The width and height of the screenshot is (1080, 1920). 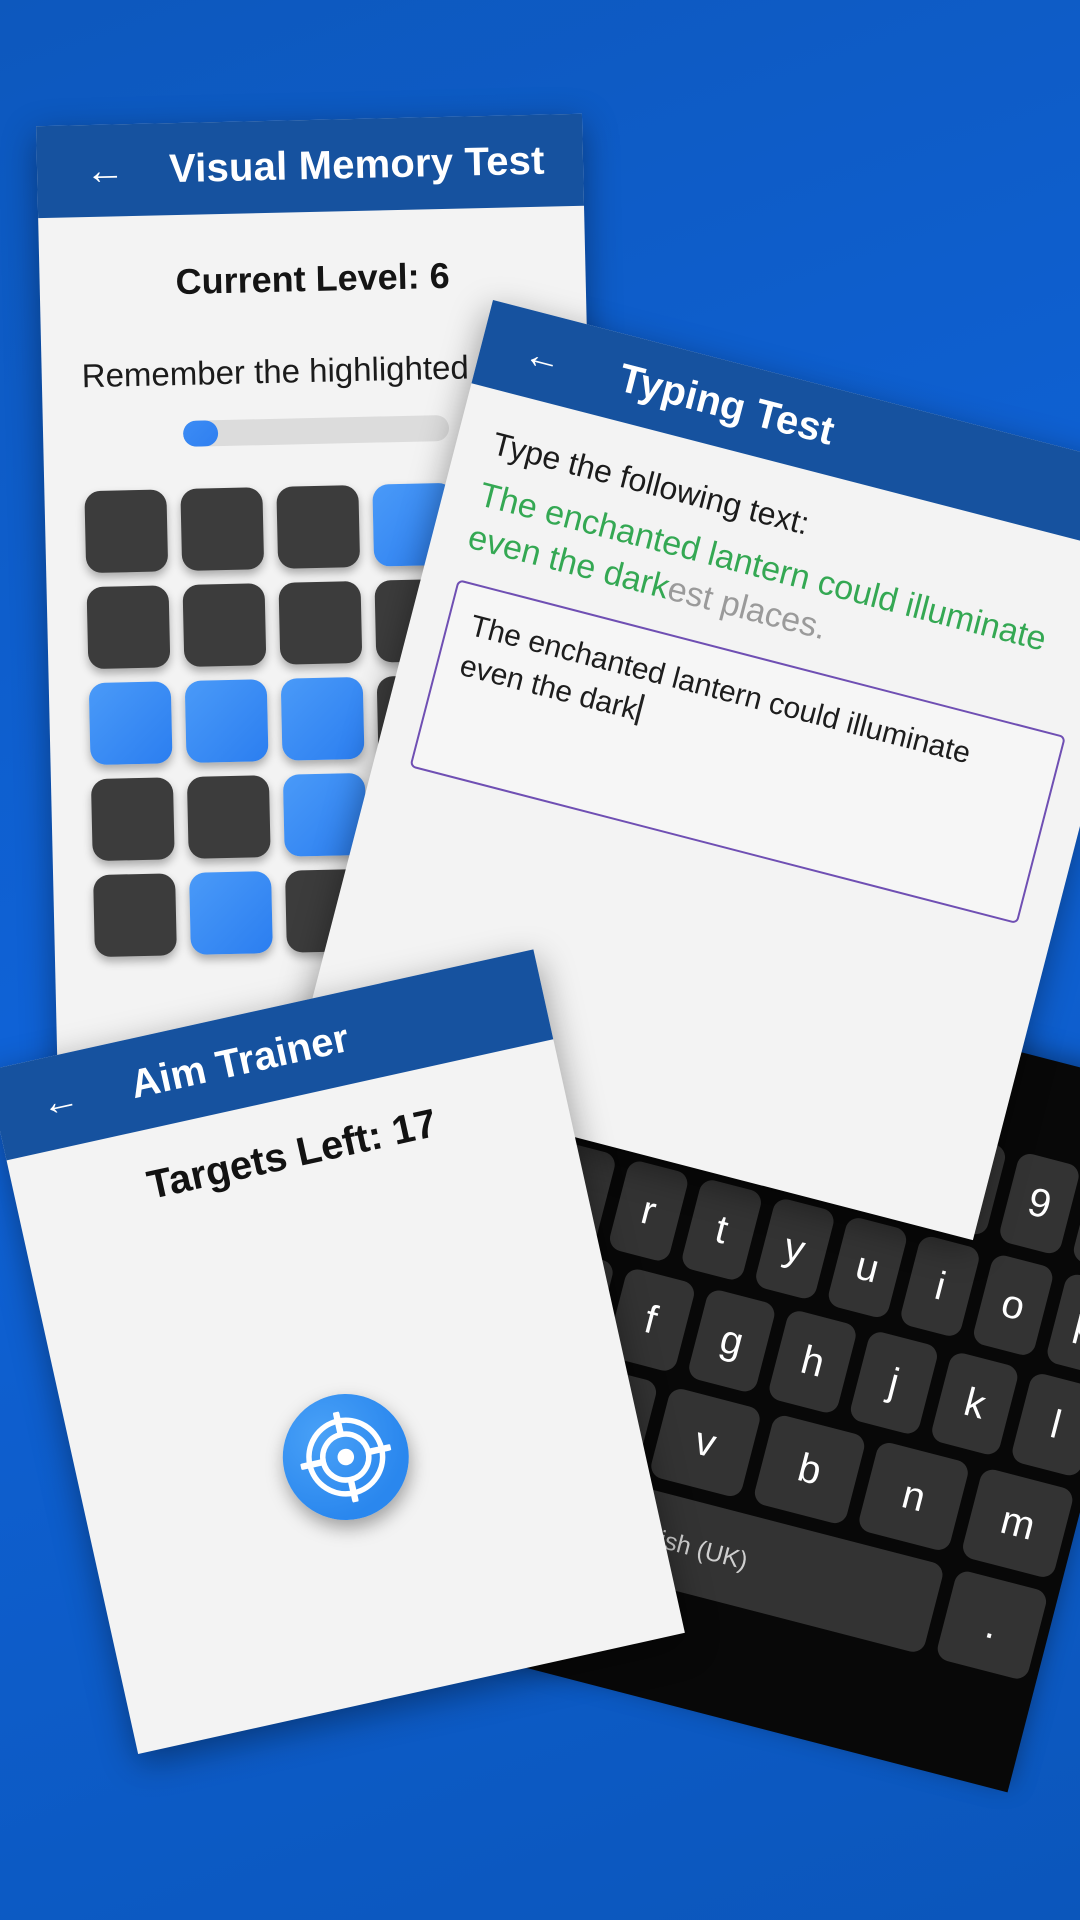 What do you see at coordinates (705, 1442) in the screenshot?
I see `key-v: v` at bounding box center [705, 1442].